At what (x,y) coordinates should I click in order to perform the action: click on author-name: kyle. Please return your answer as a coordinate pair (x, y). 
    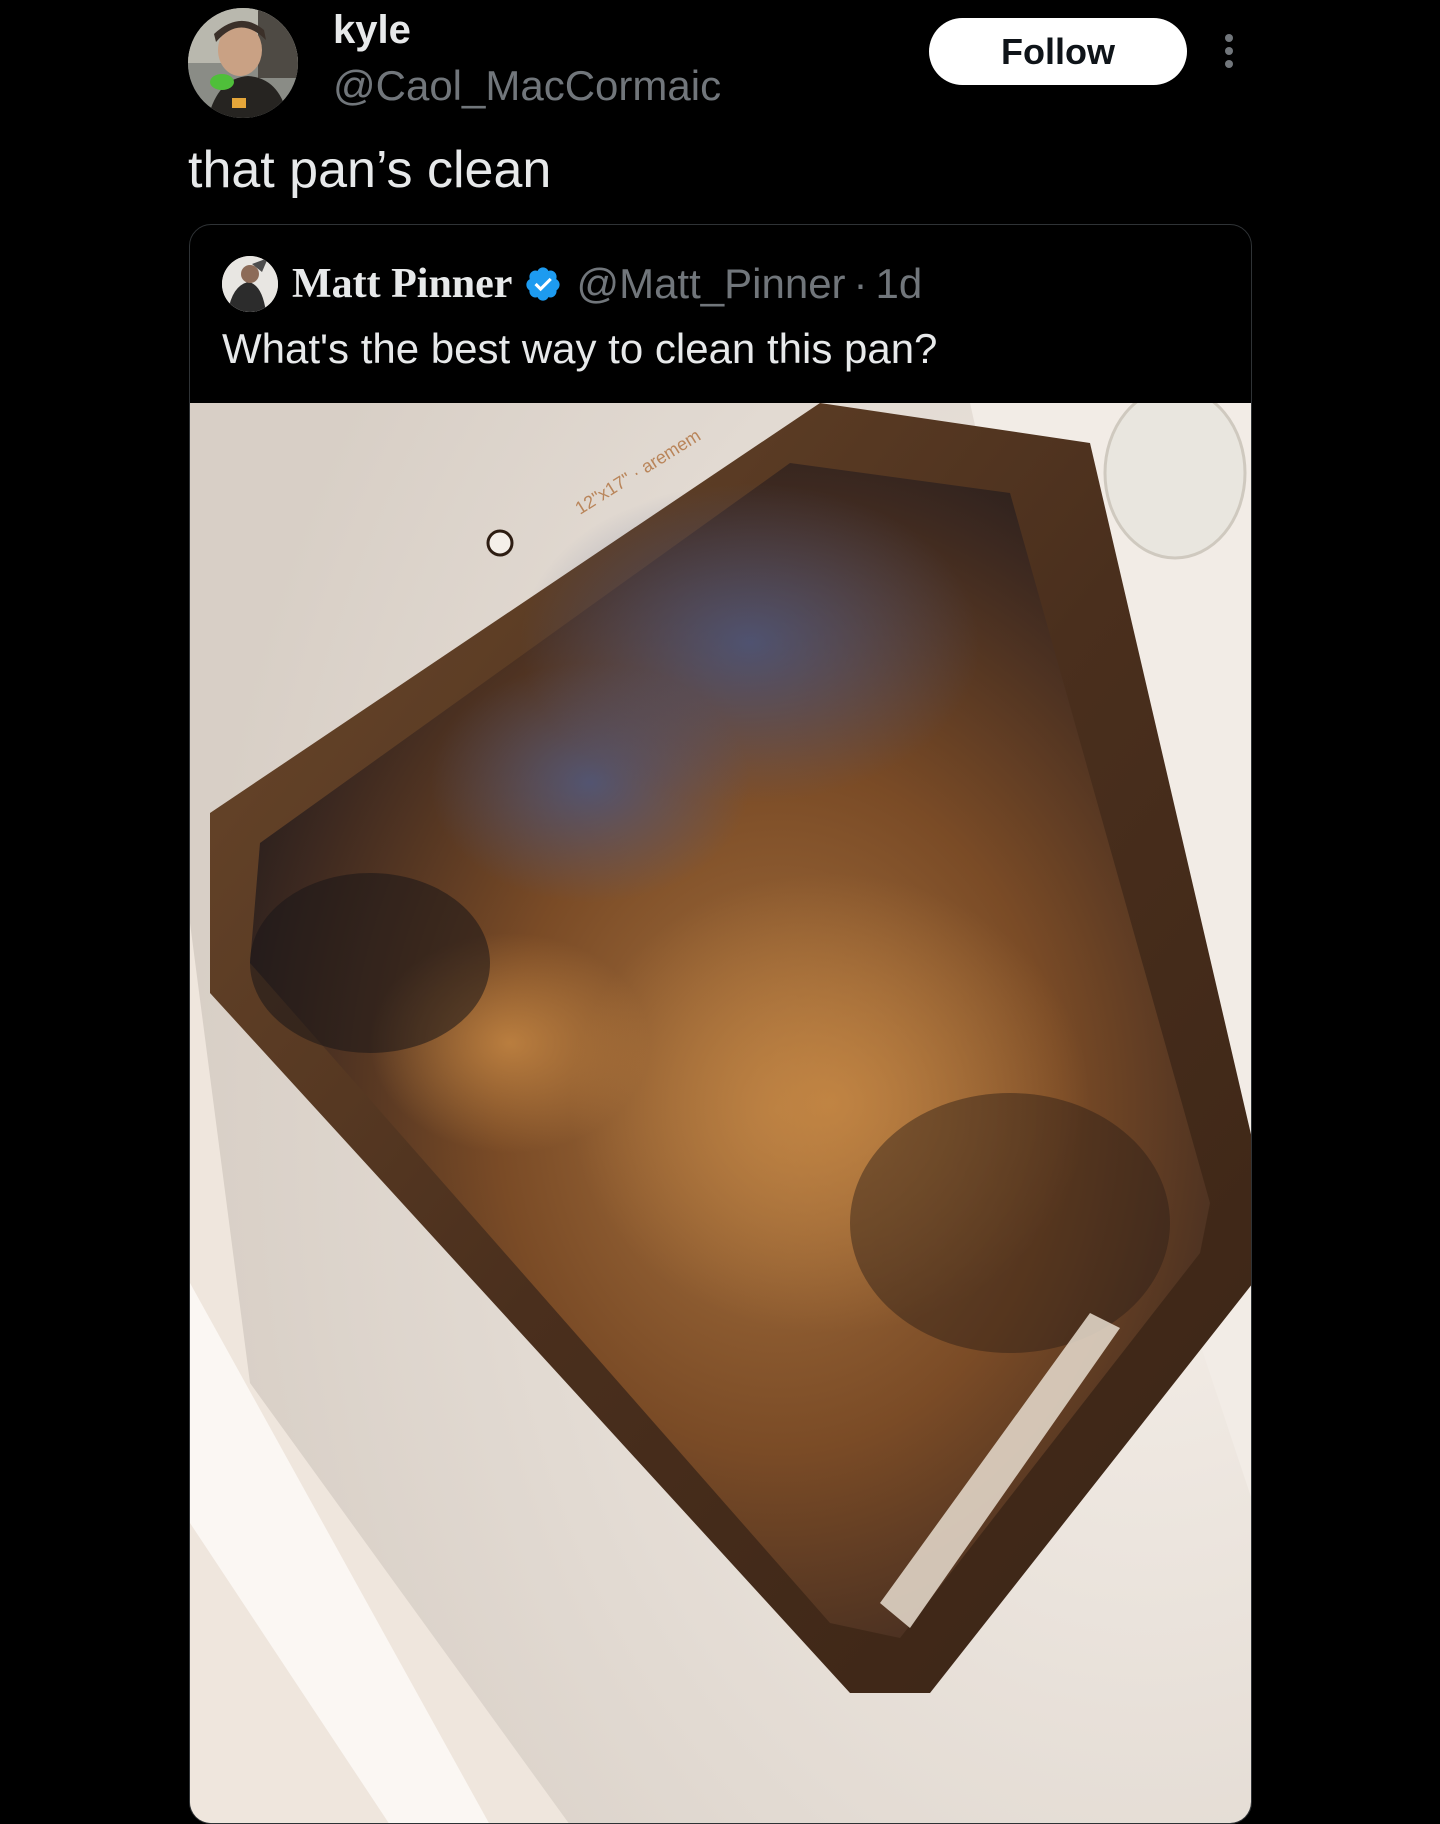
    Looking at the image, I should click on (372, 30).